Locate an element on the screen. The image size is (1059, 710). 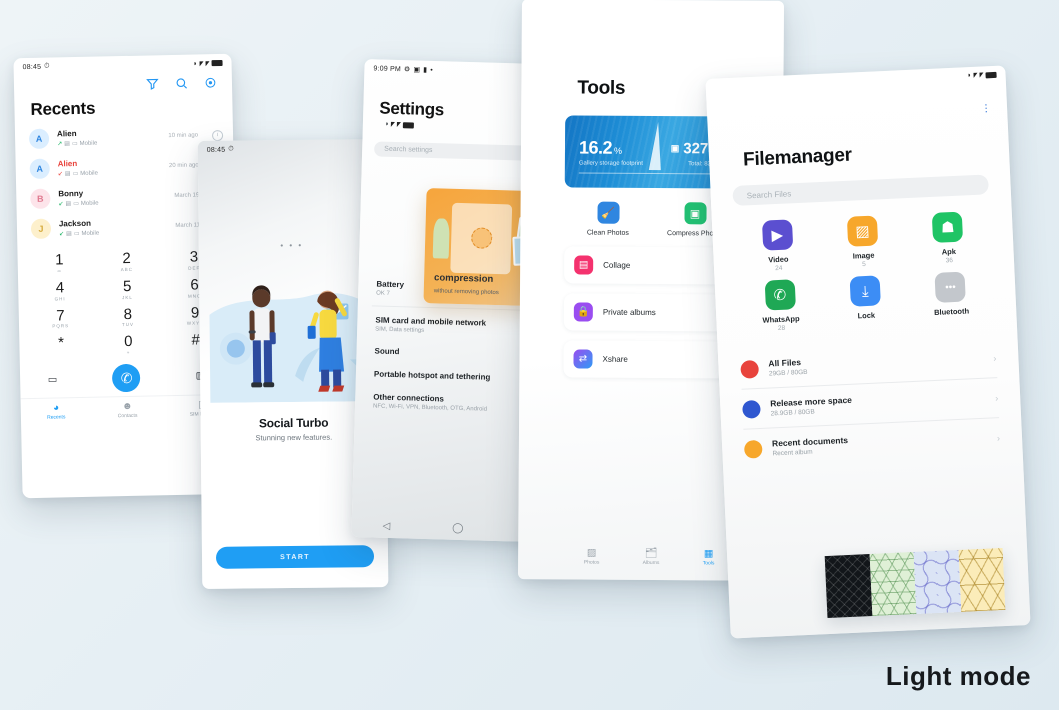
avatar: B is located at coordinates (40, 199).